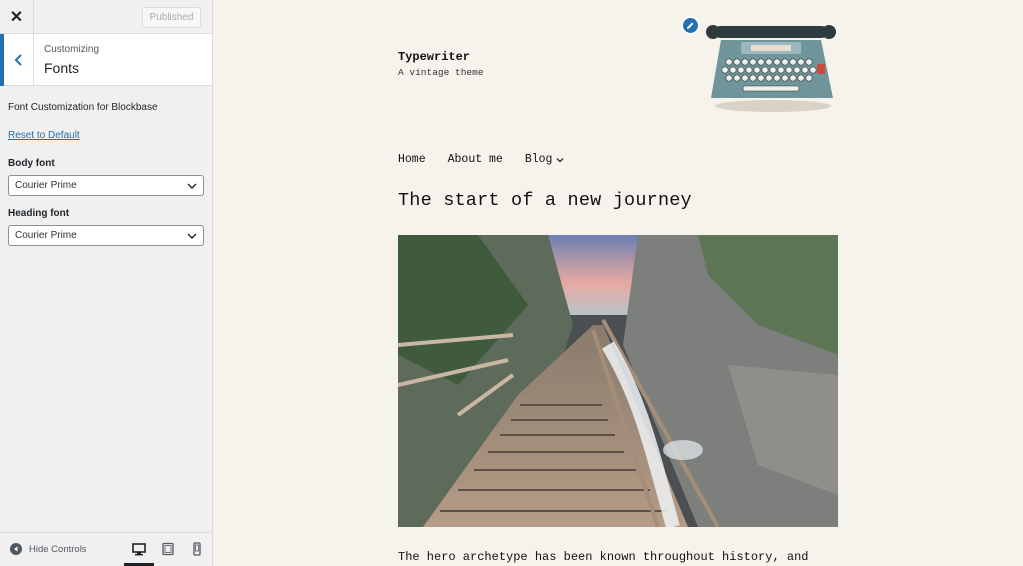 The height and width of the screenshot is (566, 1023). I want to click on heading-font-value: Courier Prime, so click(46, 235).